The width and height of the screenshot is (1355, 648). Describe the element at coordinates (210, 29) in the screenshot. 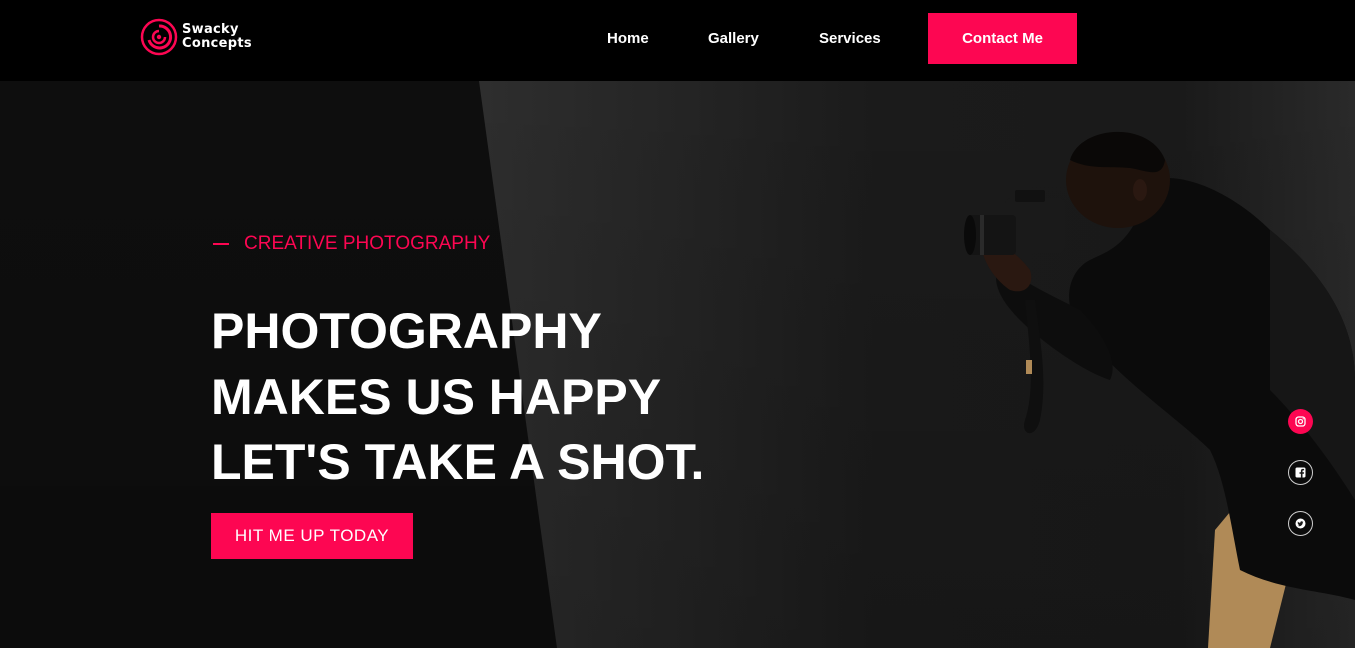

I see `brand-name-line1: Swacky` at that location.